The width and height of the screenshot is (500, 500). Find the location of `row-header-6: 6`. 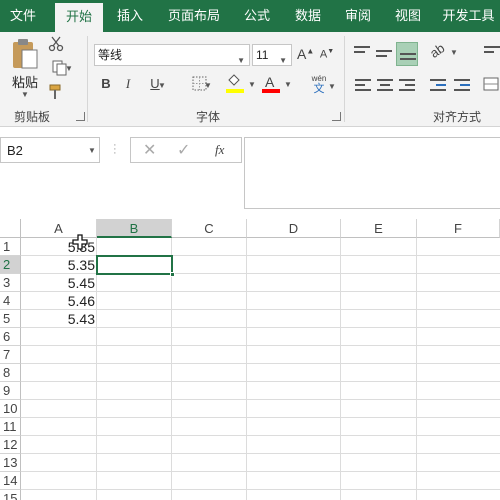

row-header-6: 6 is located at coordinates (10, 337).